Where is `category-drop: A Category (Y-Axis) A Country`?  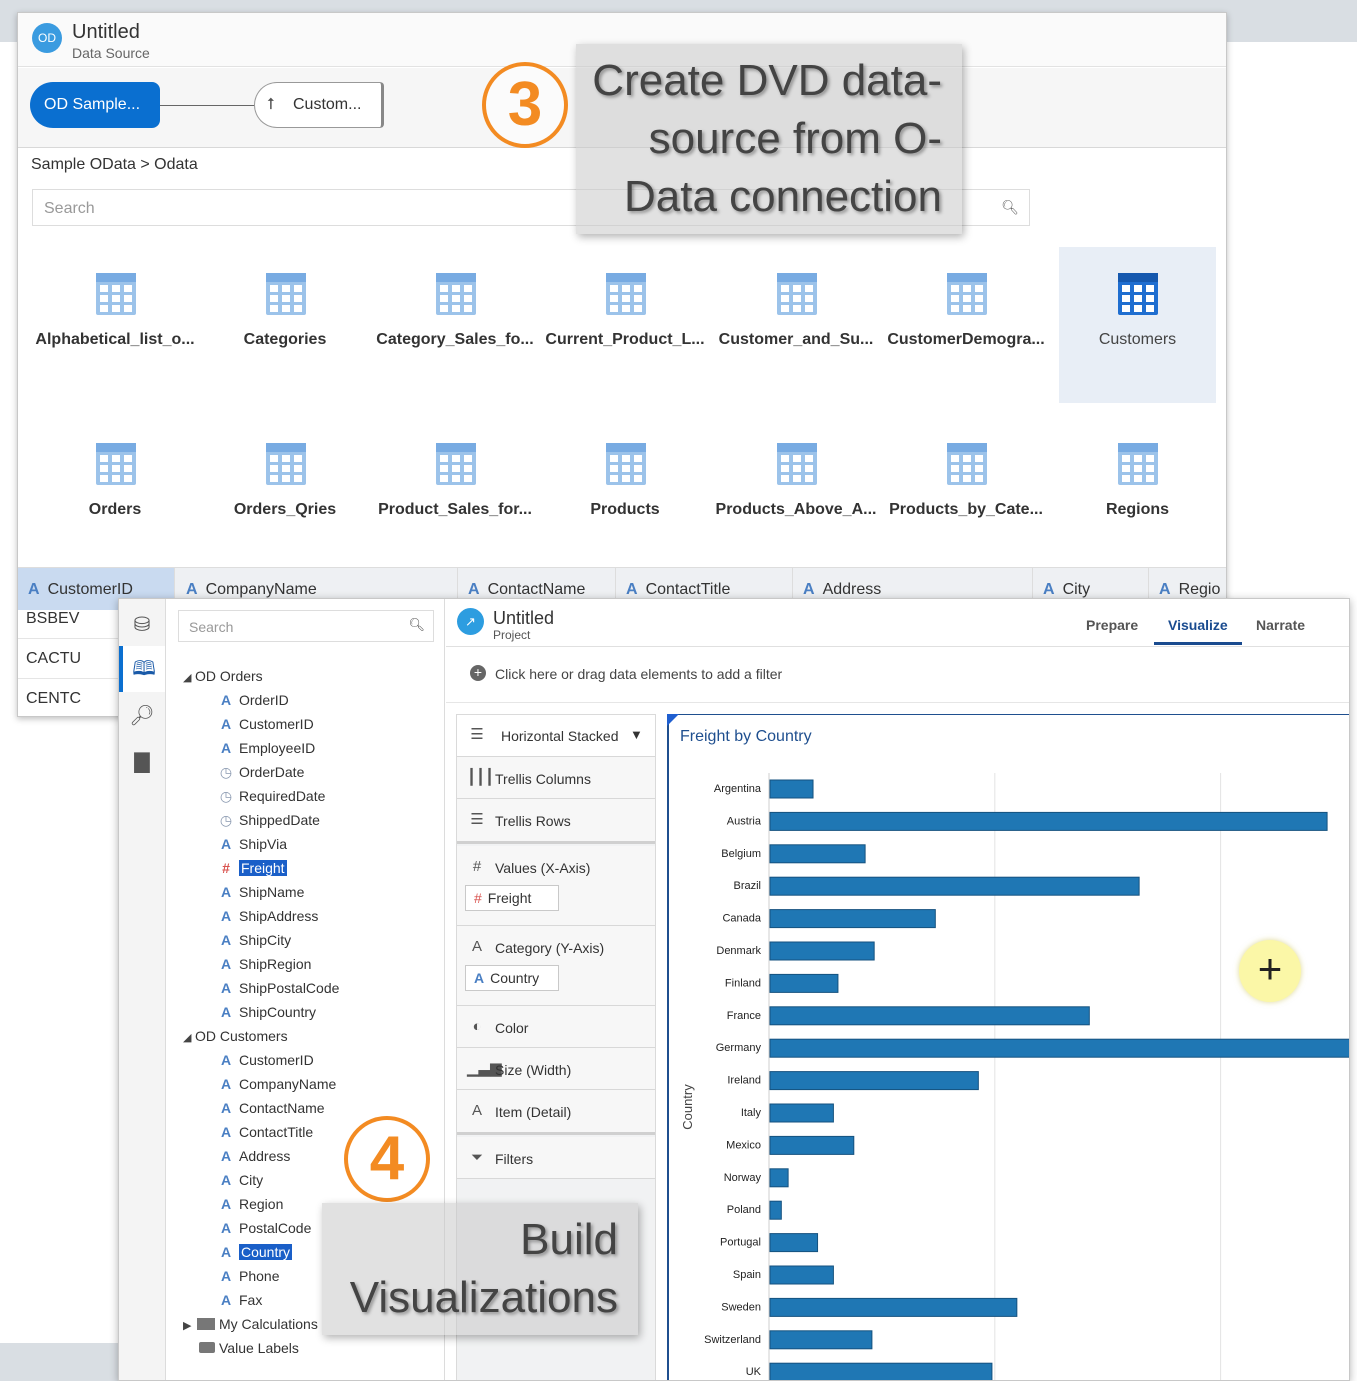
category-drop: A Category (Y-Axis) A Country is located at coordinates (556, 966).